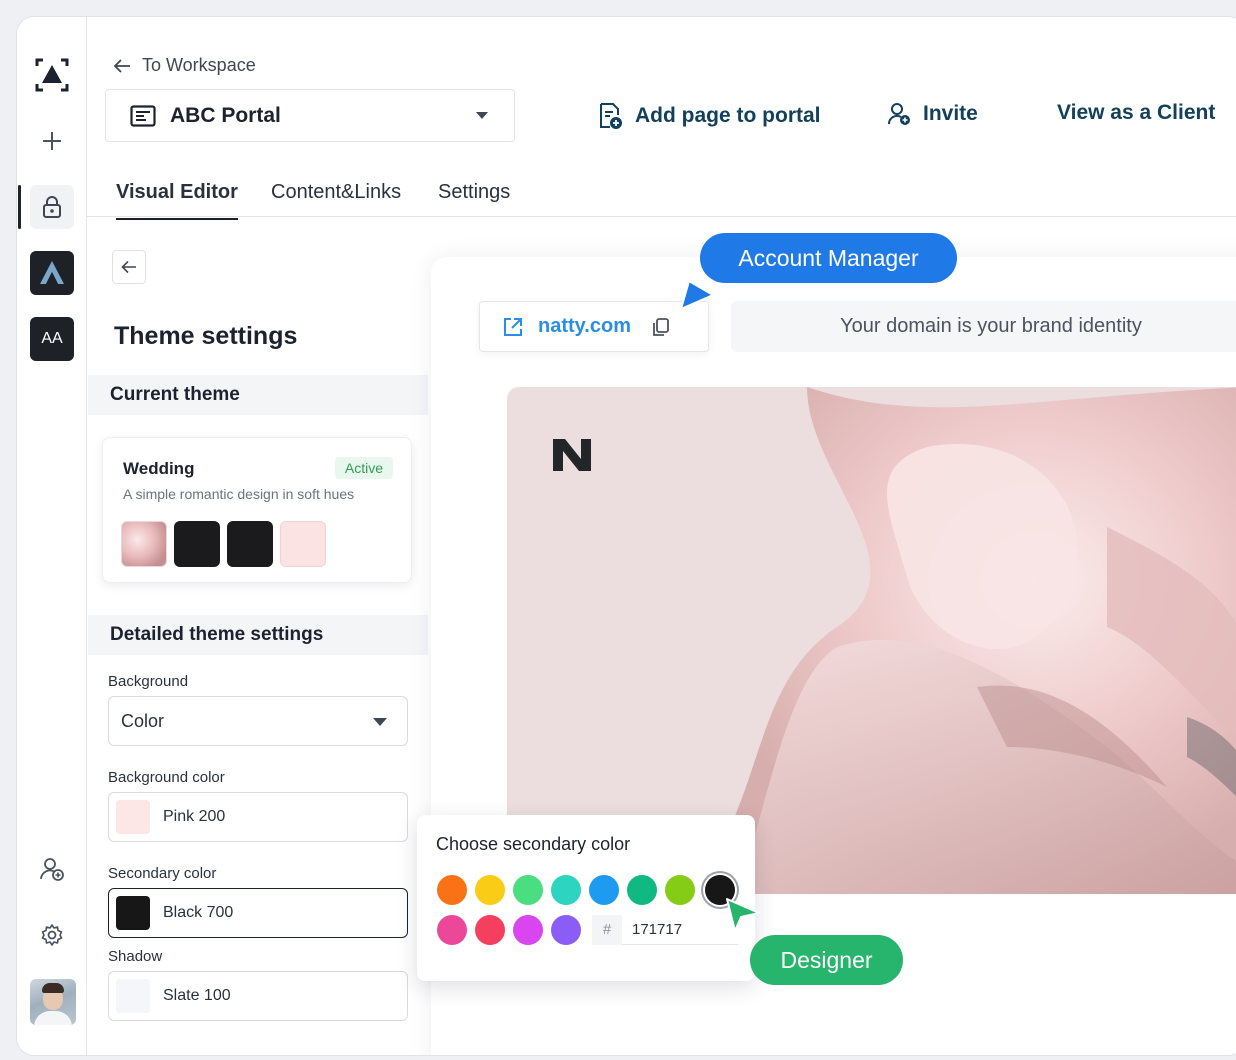 The width and height of the screenshot is (1236, 1060). What do you see at coordinates (197, 995) in the screenshot?
I see `shadow-value: Slate 100` at bounding box center [197, 995].